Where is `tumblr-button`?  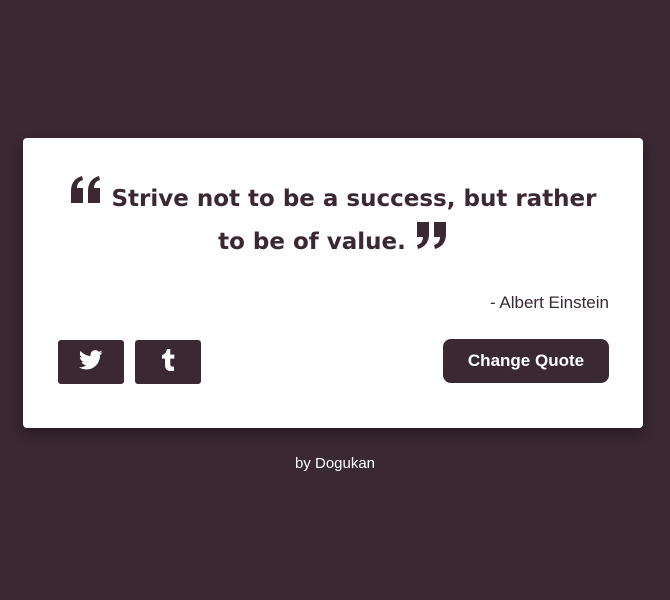
tumblr-button is located at coordinates (168, 362).